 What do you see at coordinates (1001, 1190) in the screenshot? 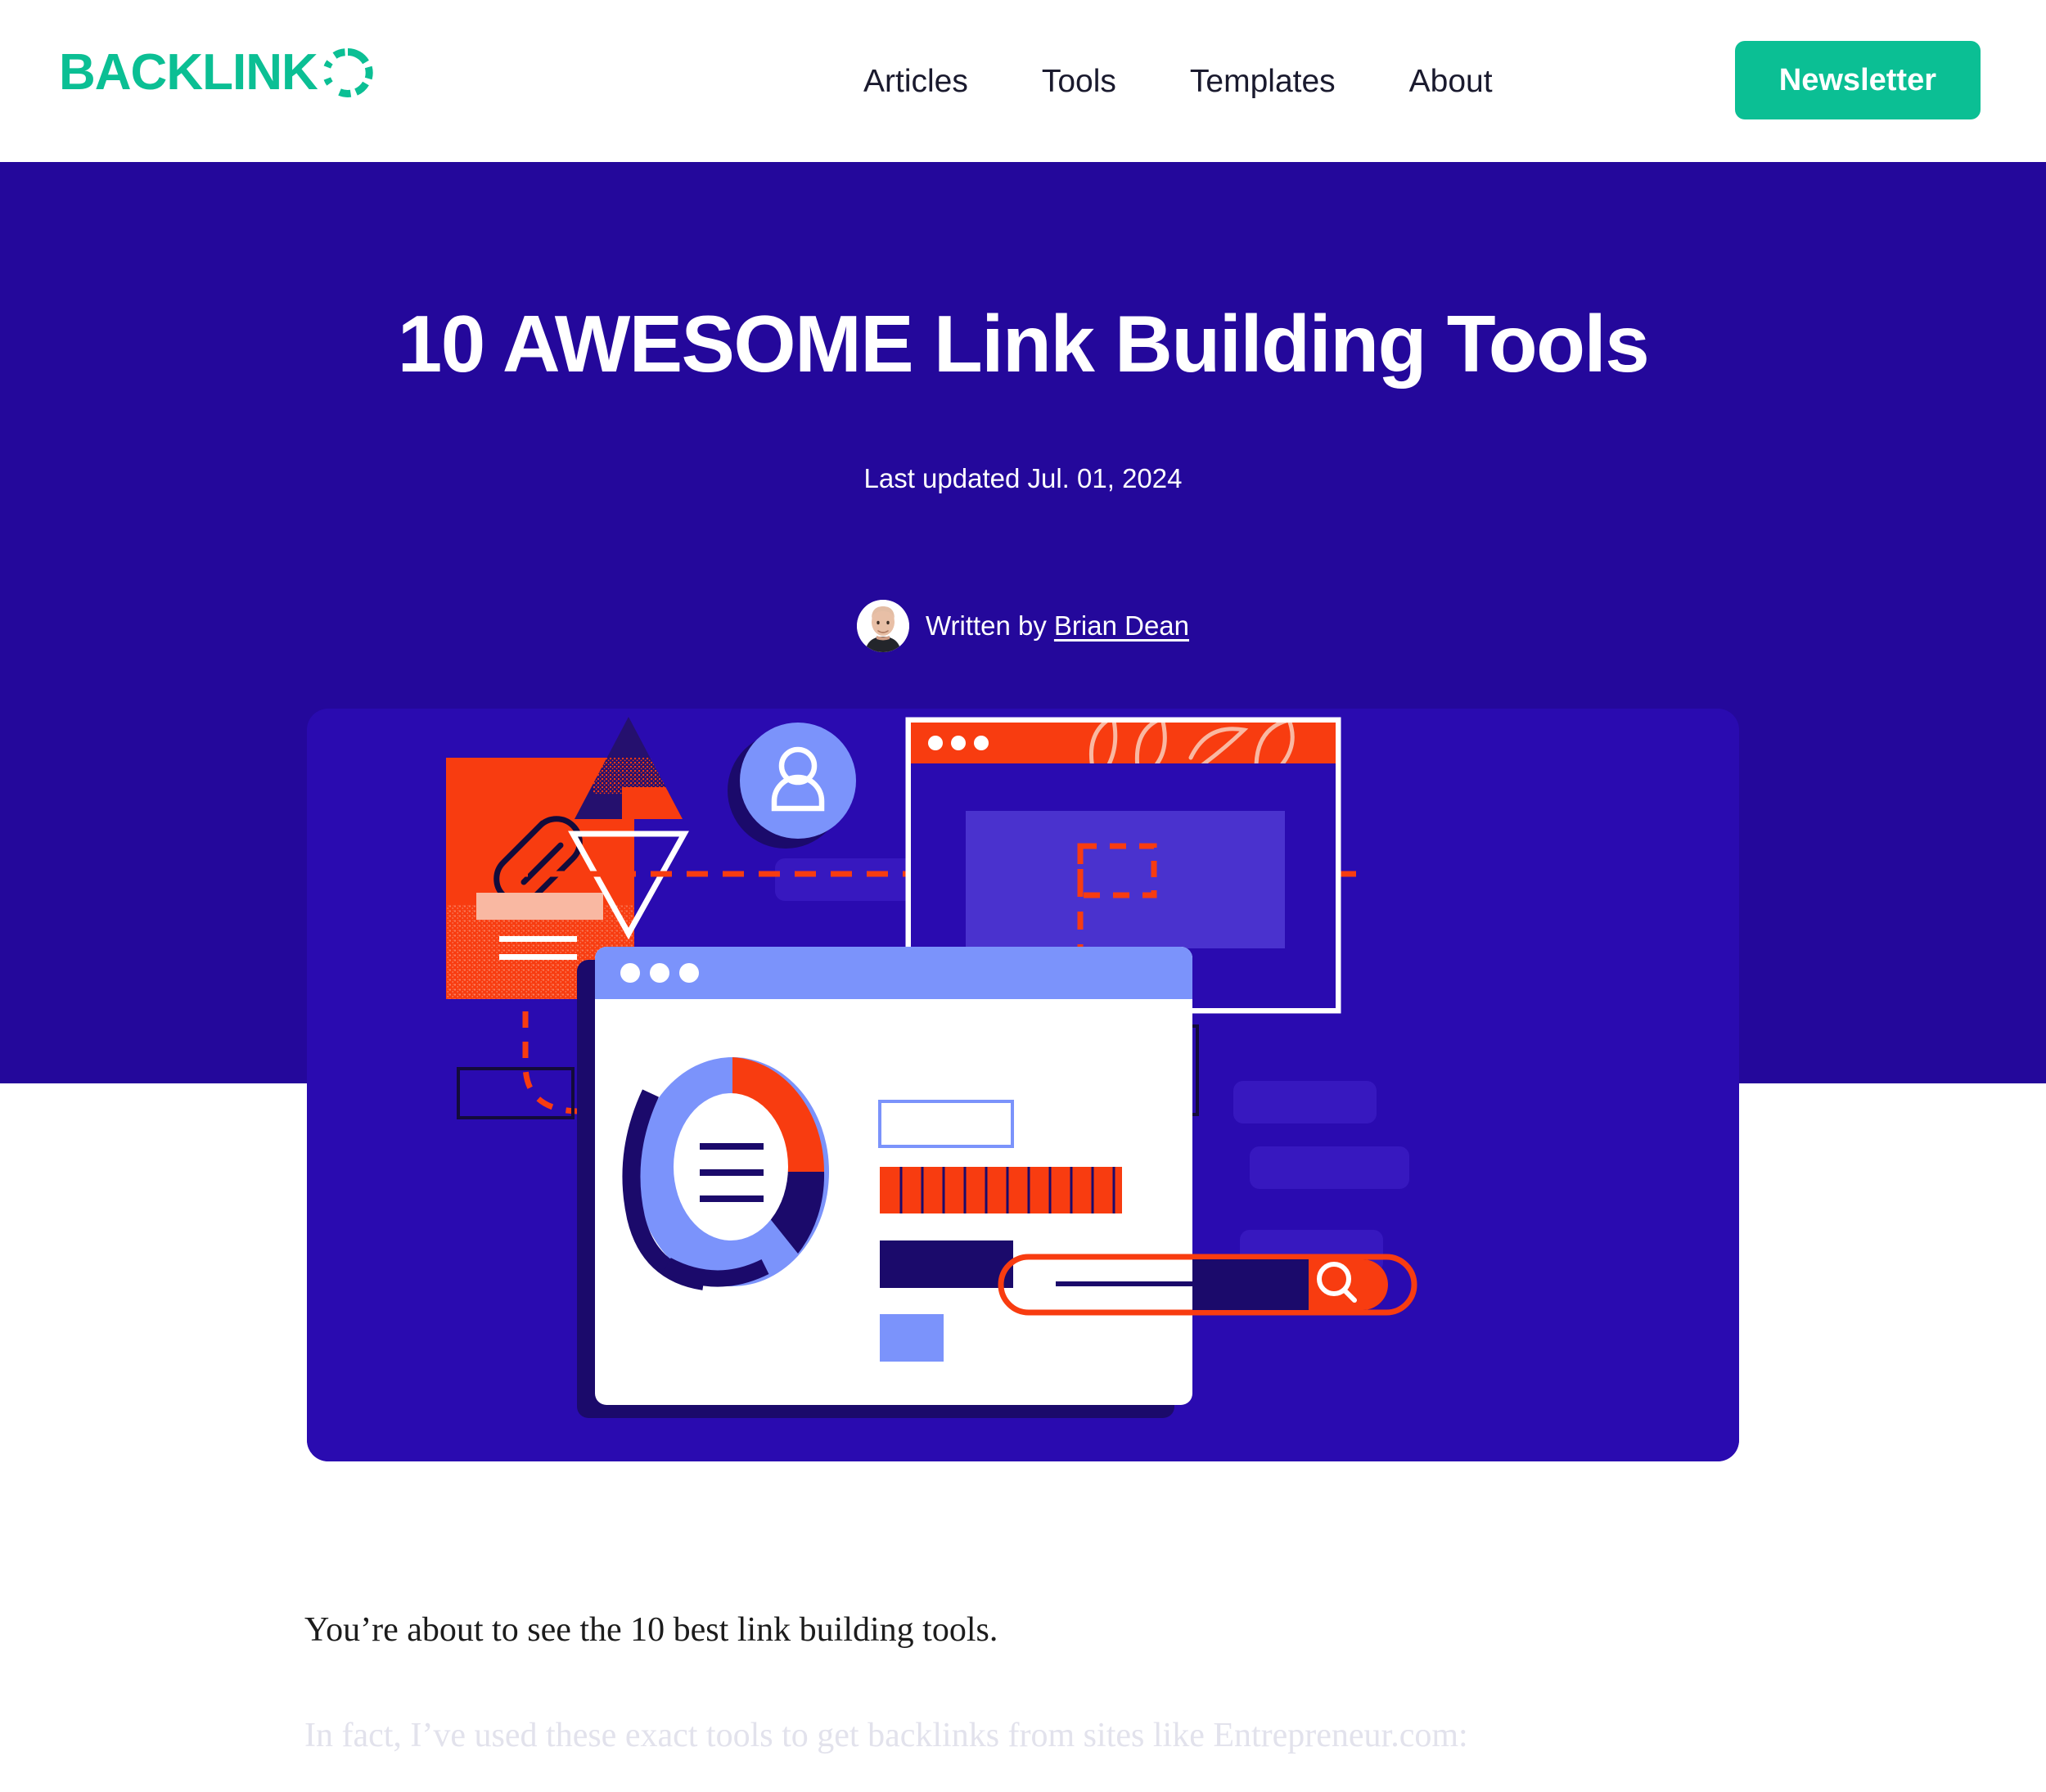
I see `striped-progress-bar` at bounding box center [1001, 1190].